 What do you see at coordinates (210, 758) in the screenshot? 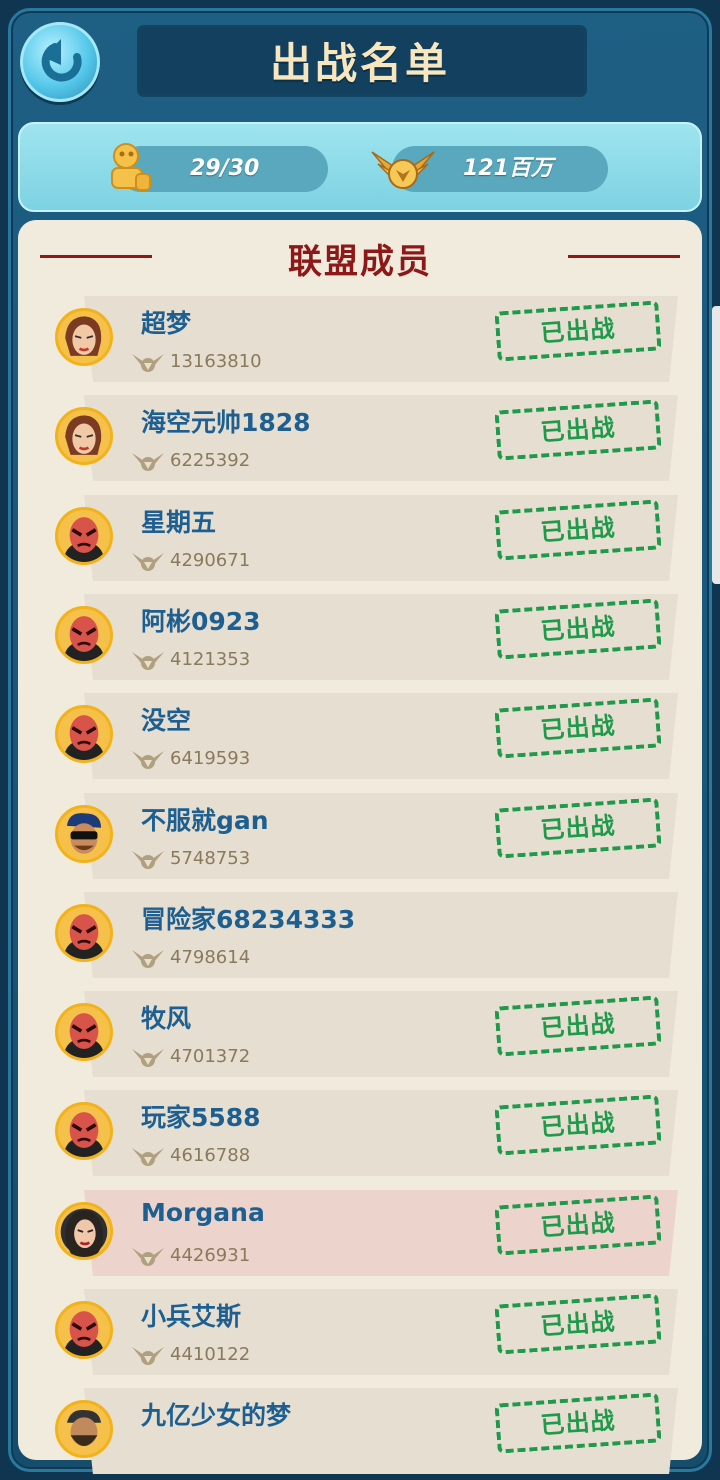
I see `member-power: 6419593` at bounding box center [210, 758].